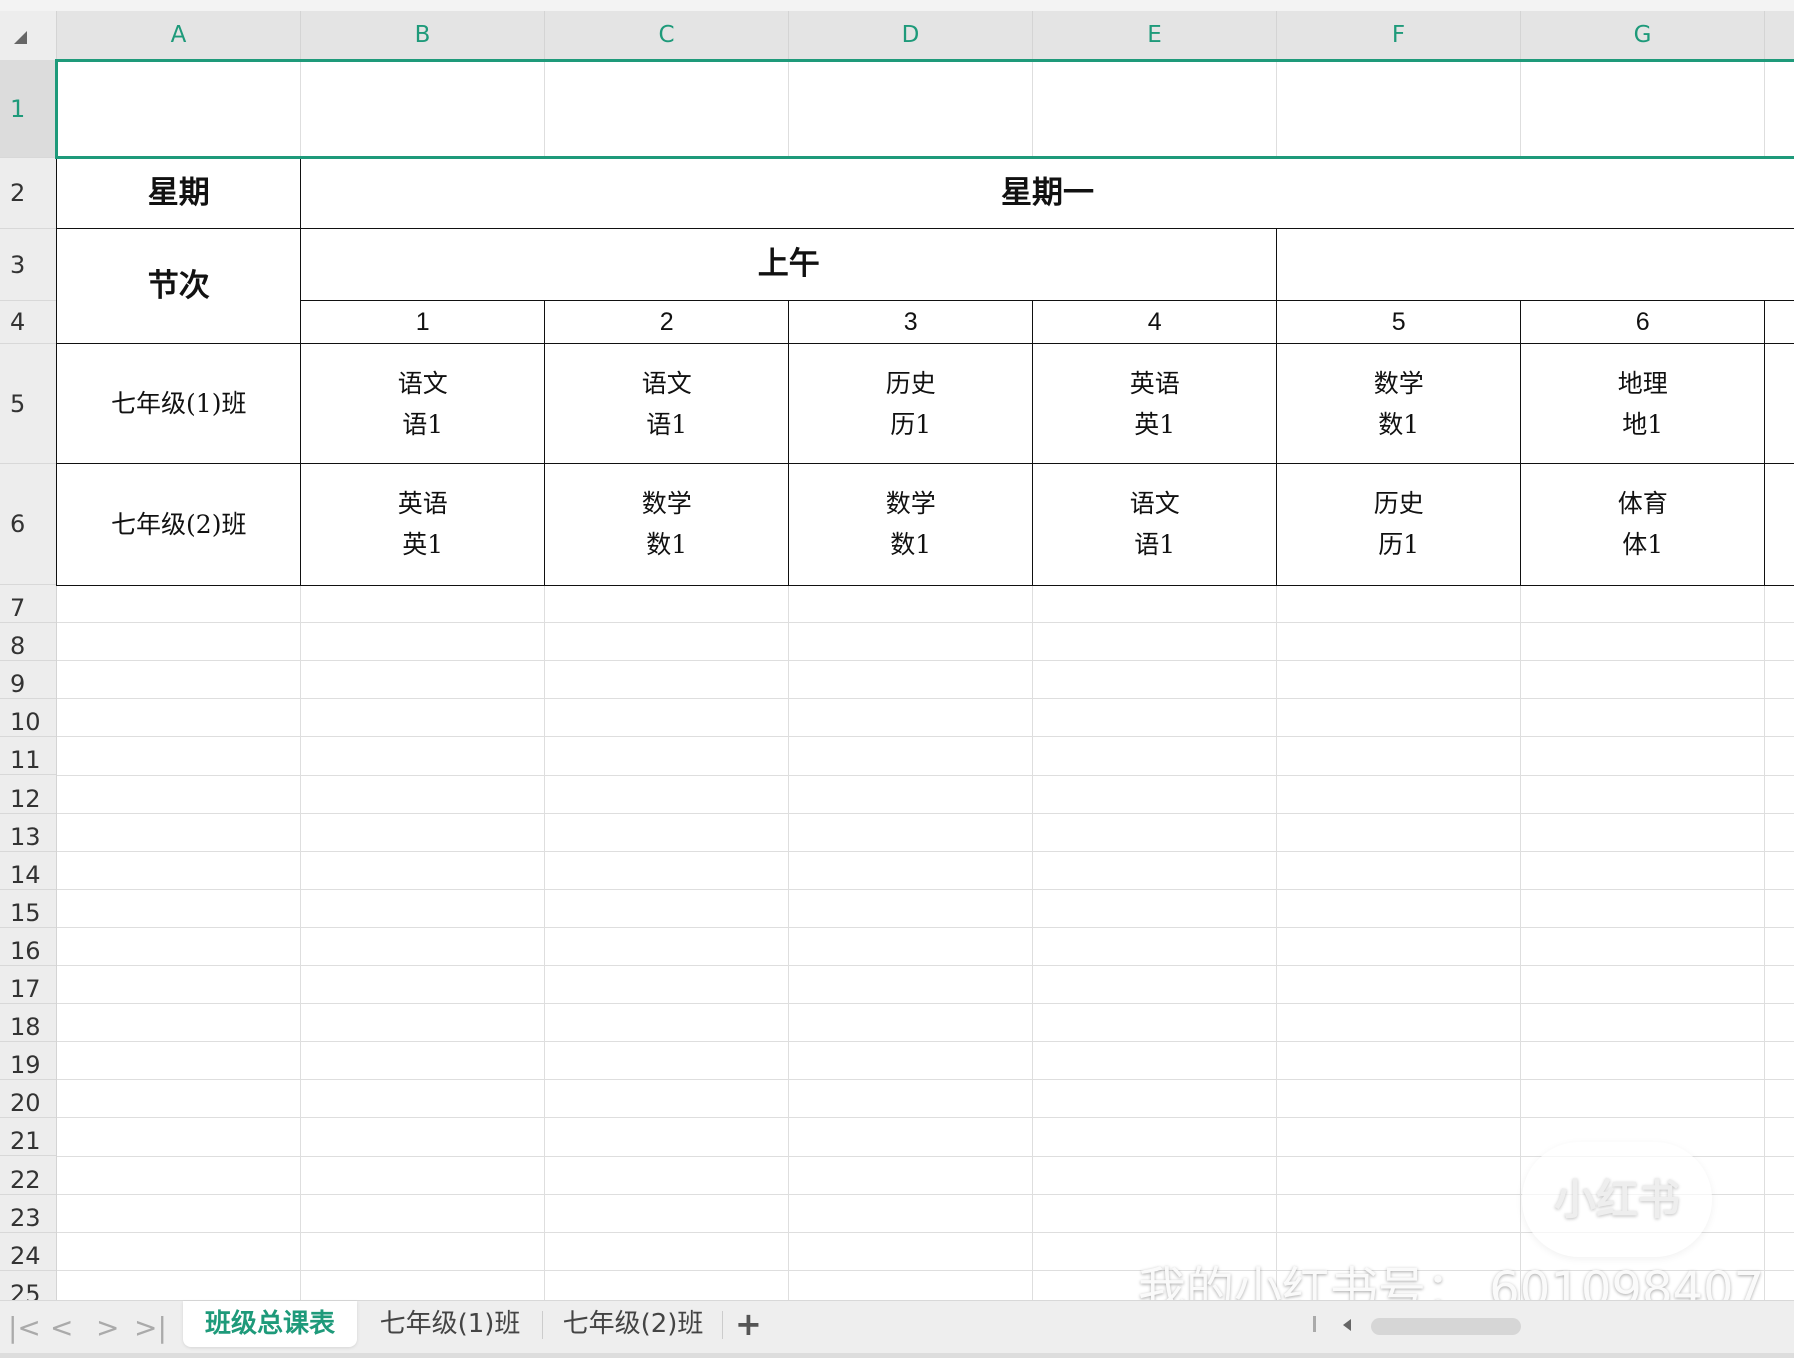 Image resolution: width=1794 pixels, height=1358 pixels. What do you see at coordinates (1779, 322) in the screenshot?
I see `cell-period-next` at bounding box center [1779, 322].